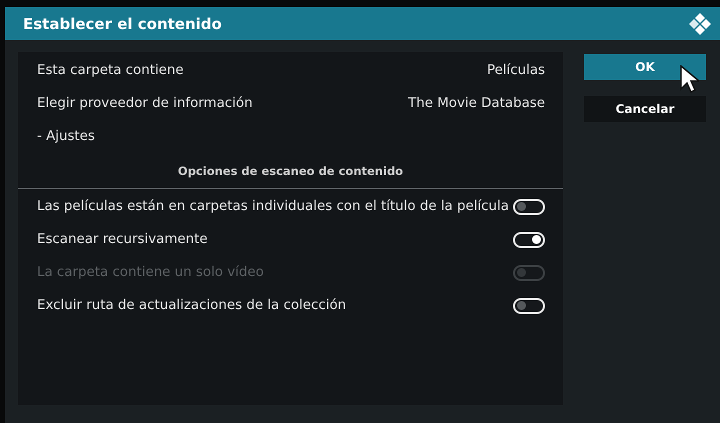 The height and width of the screenshot is (423, 720). Describe the element at coordinates (645, 67) in the screenshot. I see `ok-button: OK` at that location.